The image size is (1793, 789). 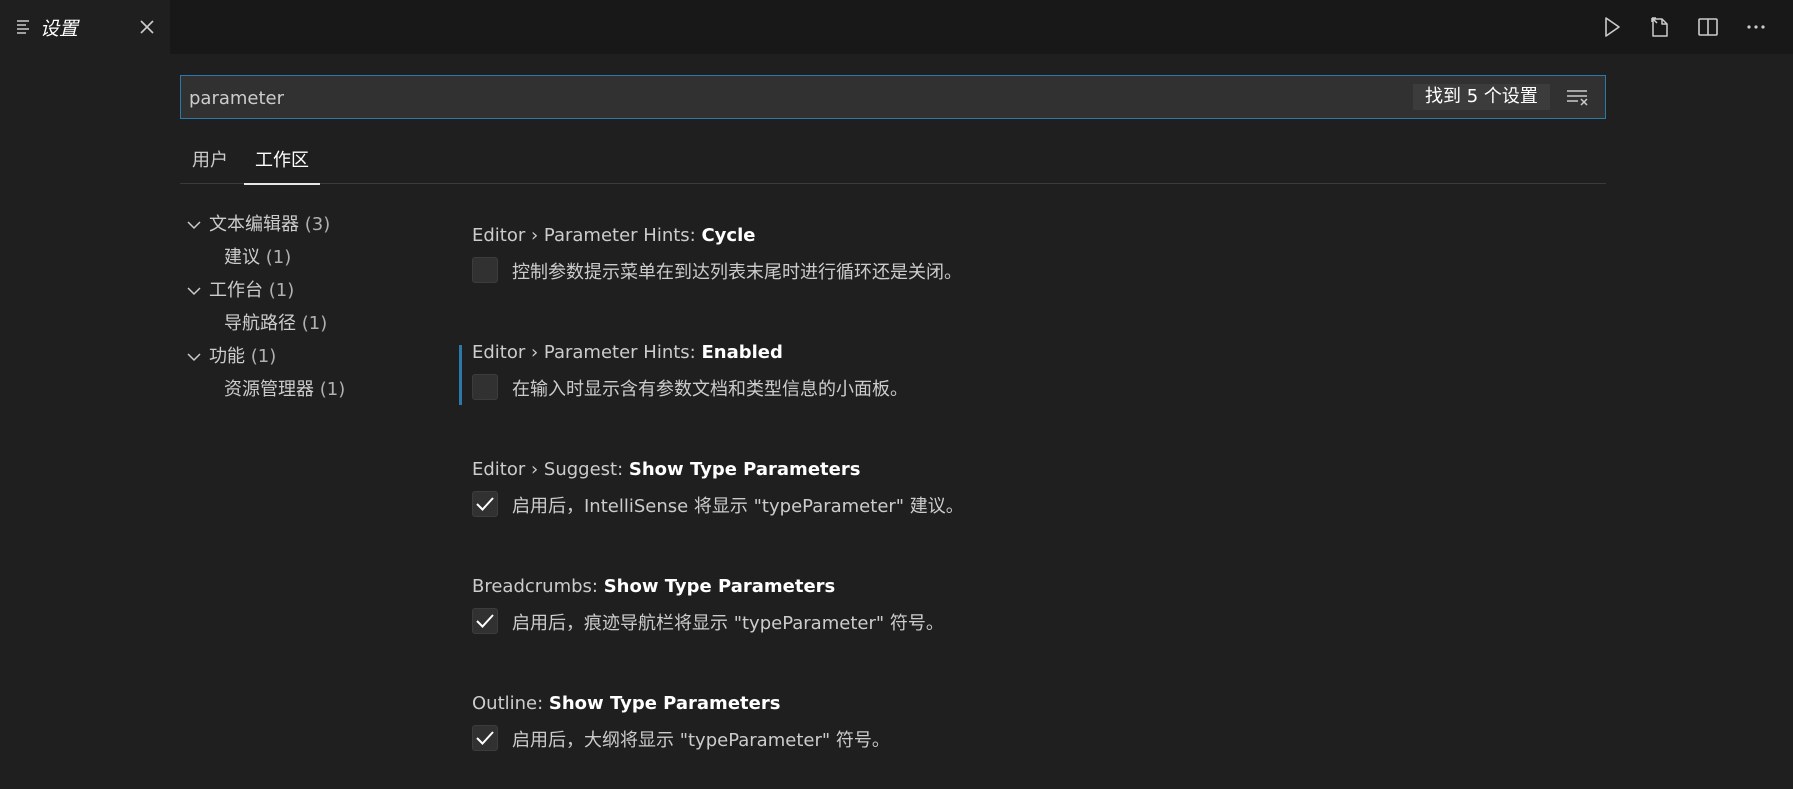 I want to click on setting-description: 启用后，大纲将显示 "typeParameter" 符号。, so click(x=701, y=740).